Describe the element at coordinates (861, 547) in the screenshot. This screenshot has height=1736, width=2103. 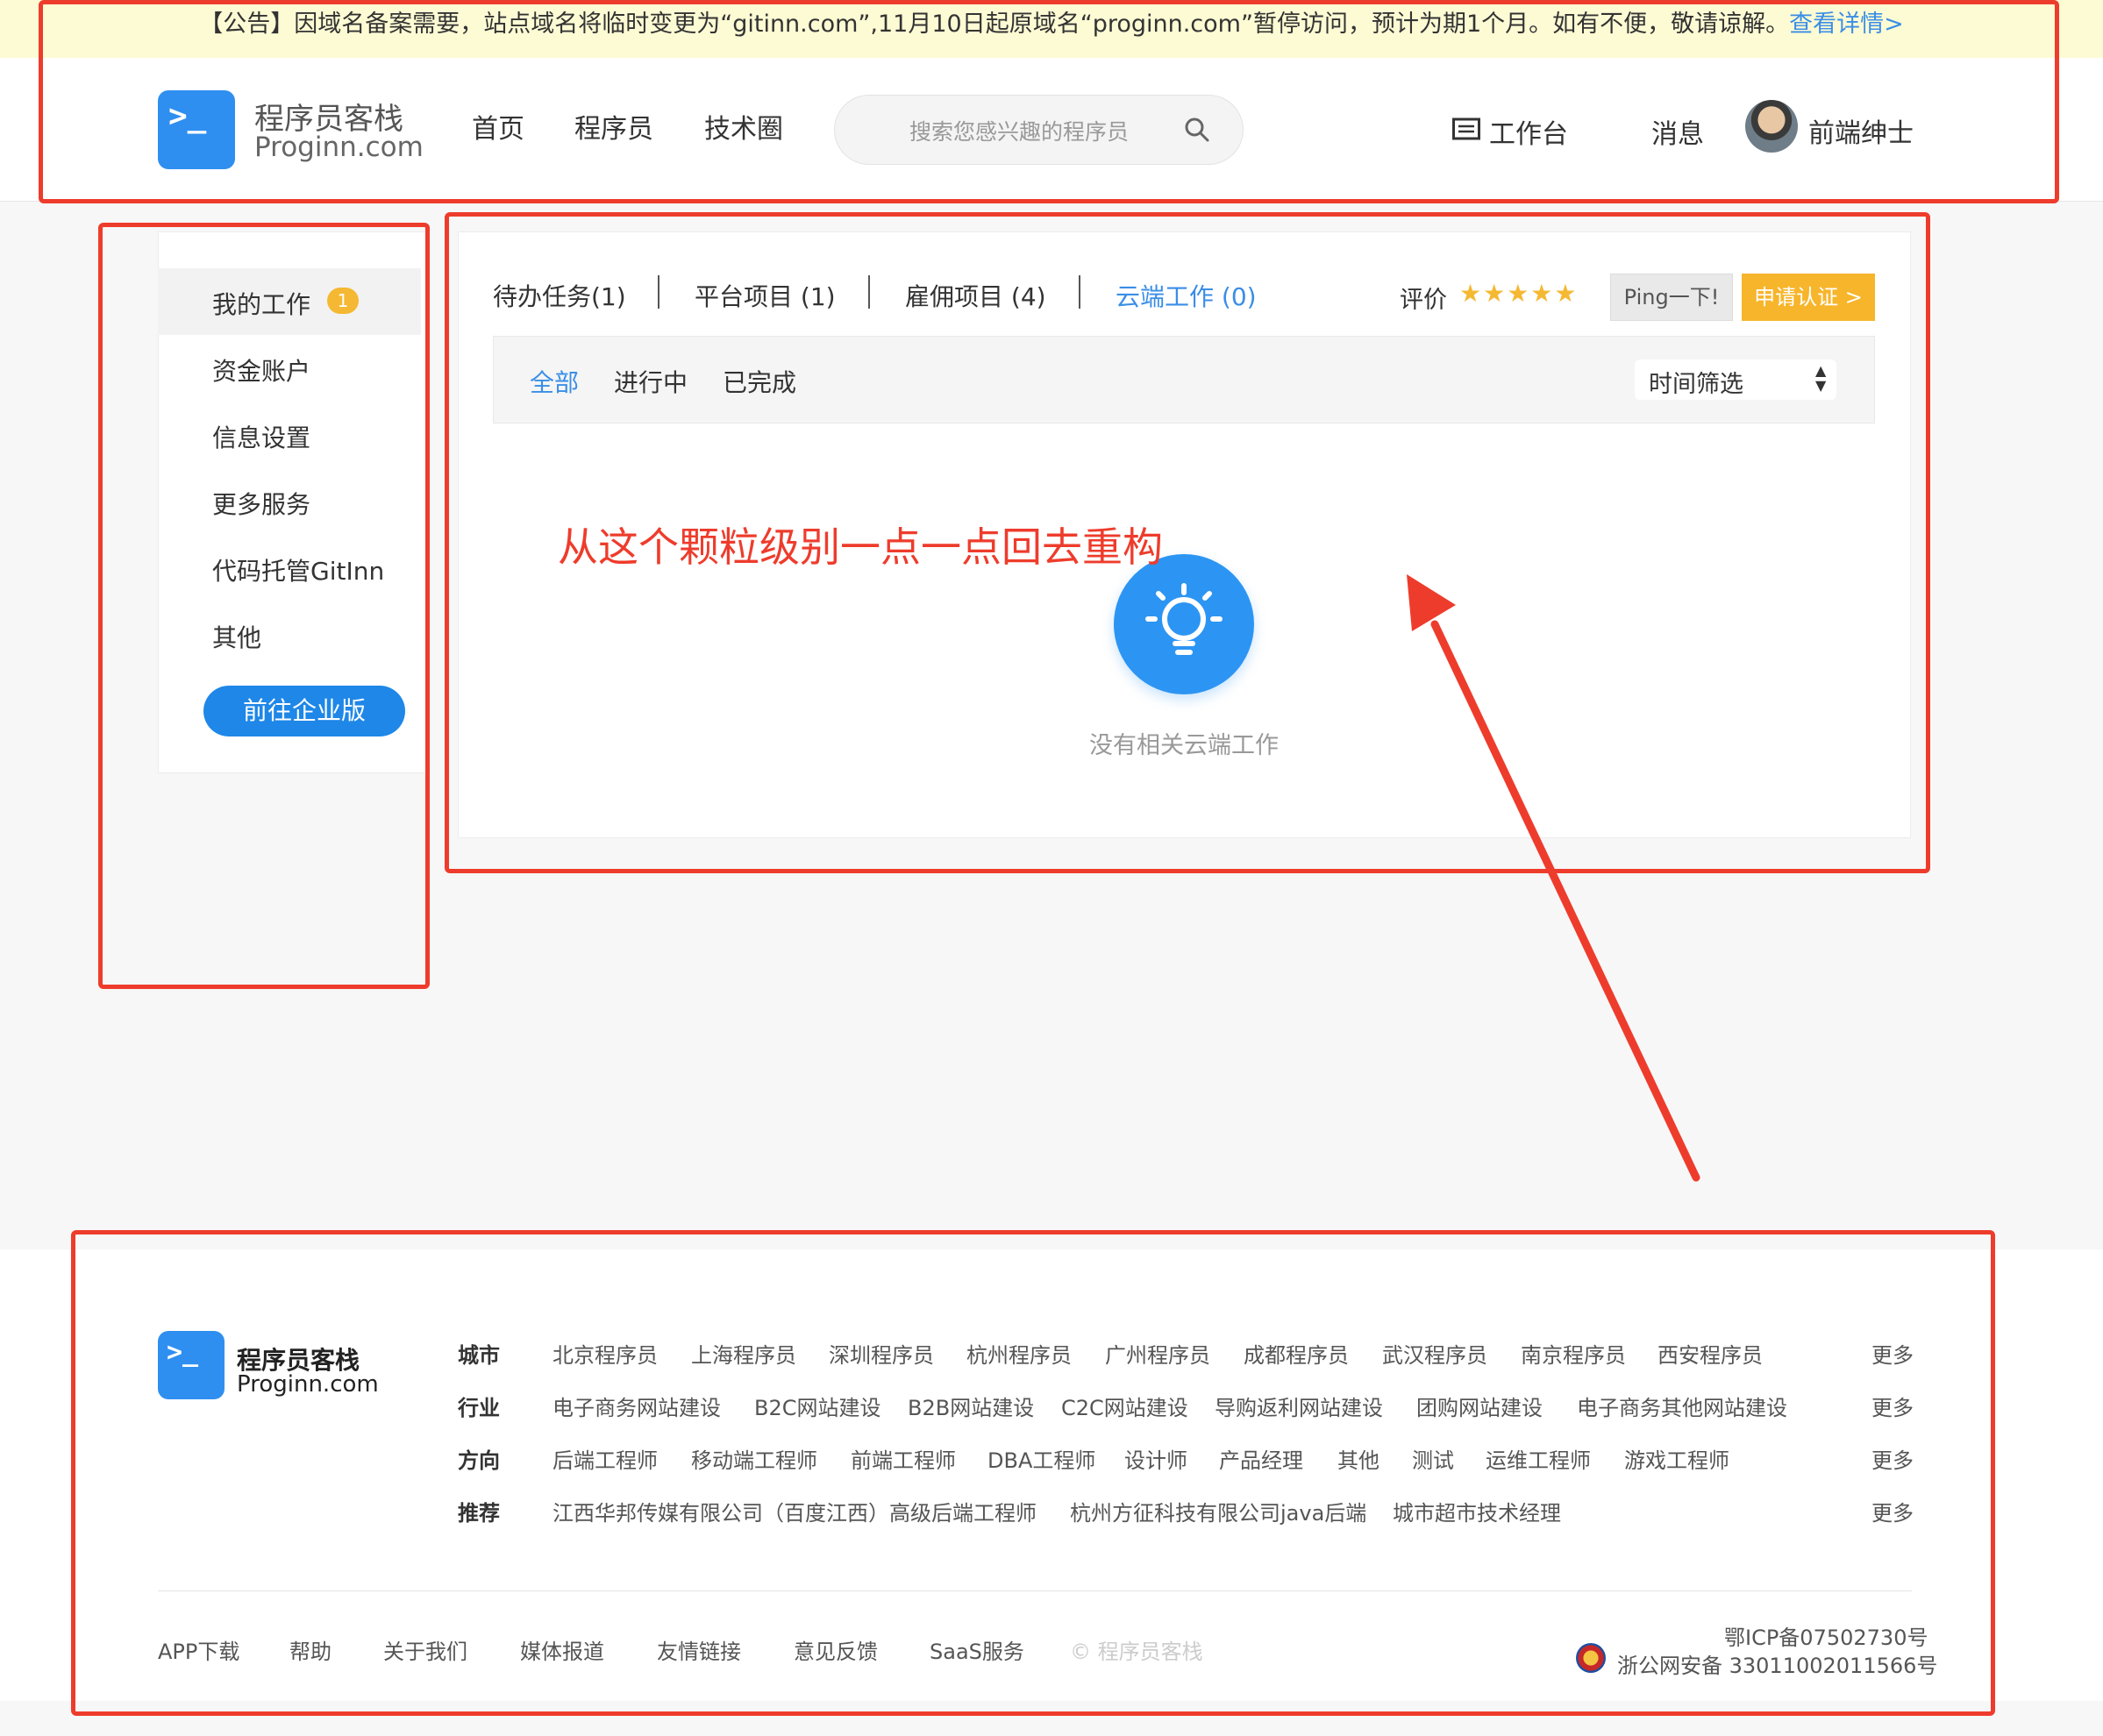
I see `annotation-text: 从这个颗粒级别一点一点回去重构` at that location.